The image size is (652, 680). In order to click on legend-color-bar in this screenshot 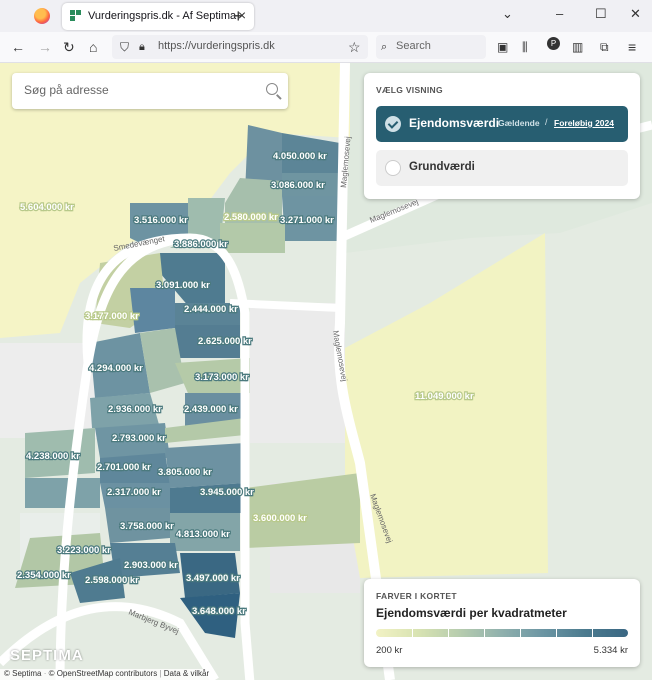, I will do `click(502, 633)`.